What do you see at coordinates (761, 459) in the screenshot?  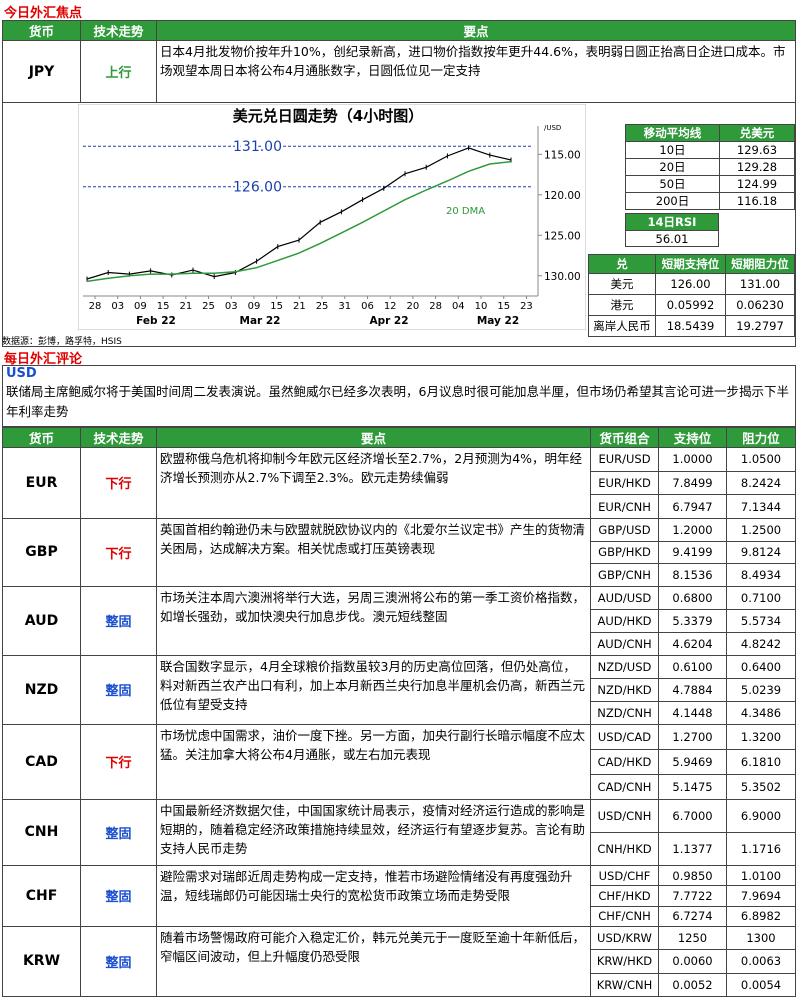 I see `review-resistance: 1.0500` at bounding box center [761, 459].